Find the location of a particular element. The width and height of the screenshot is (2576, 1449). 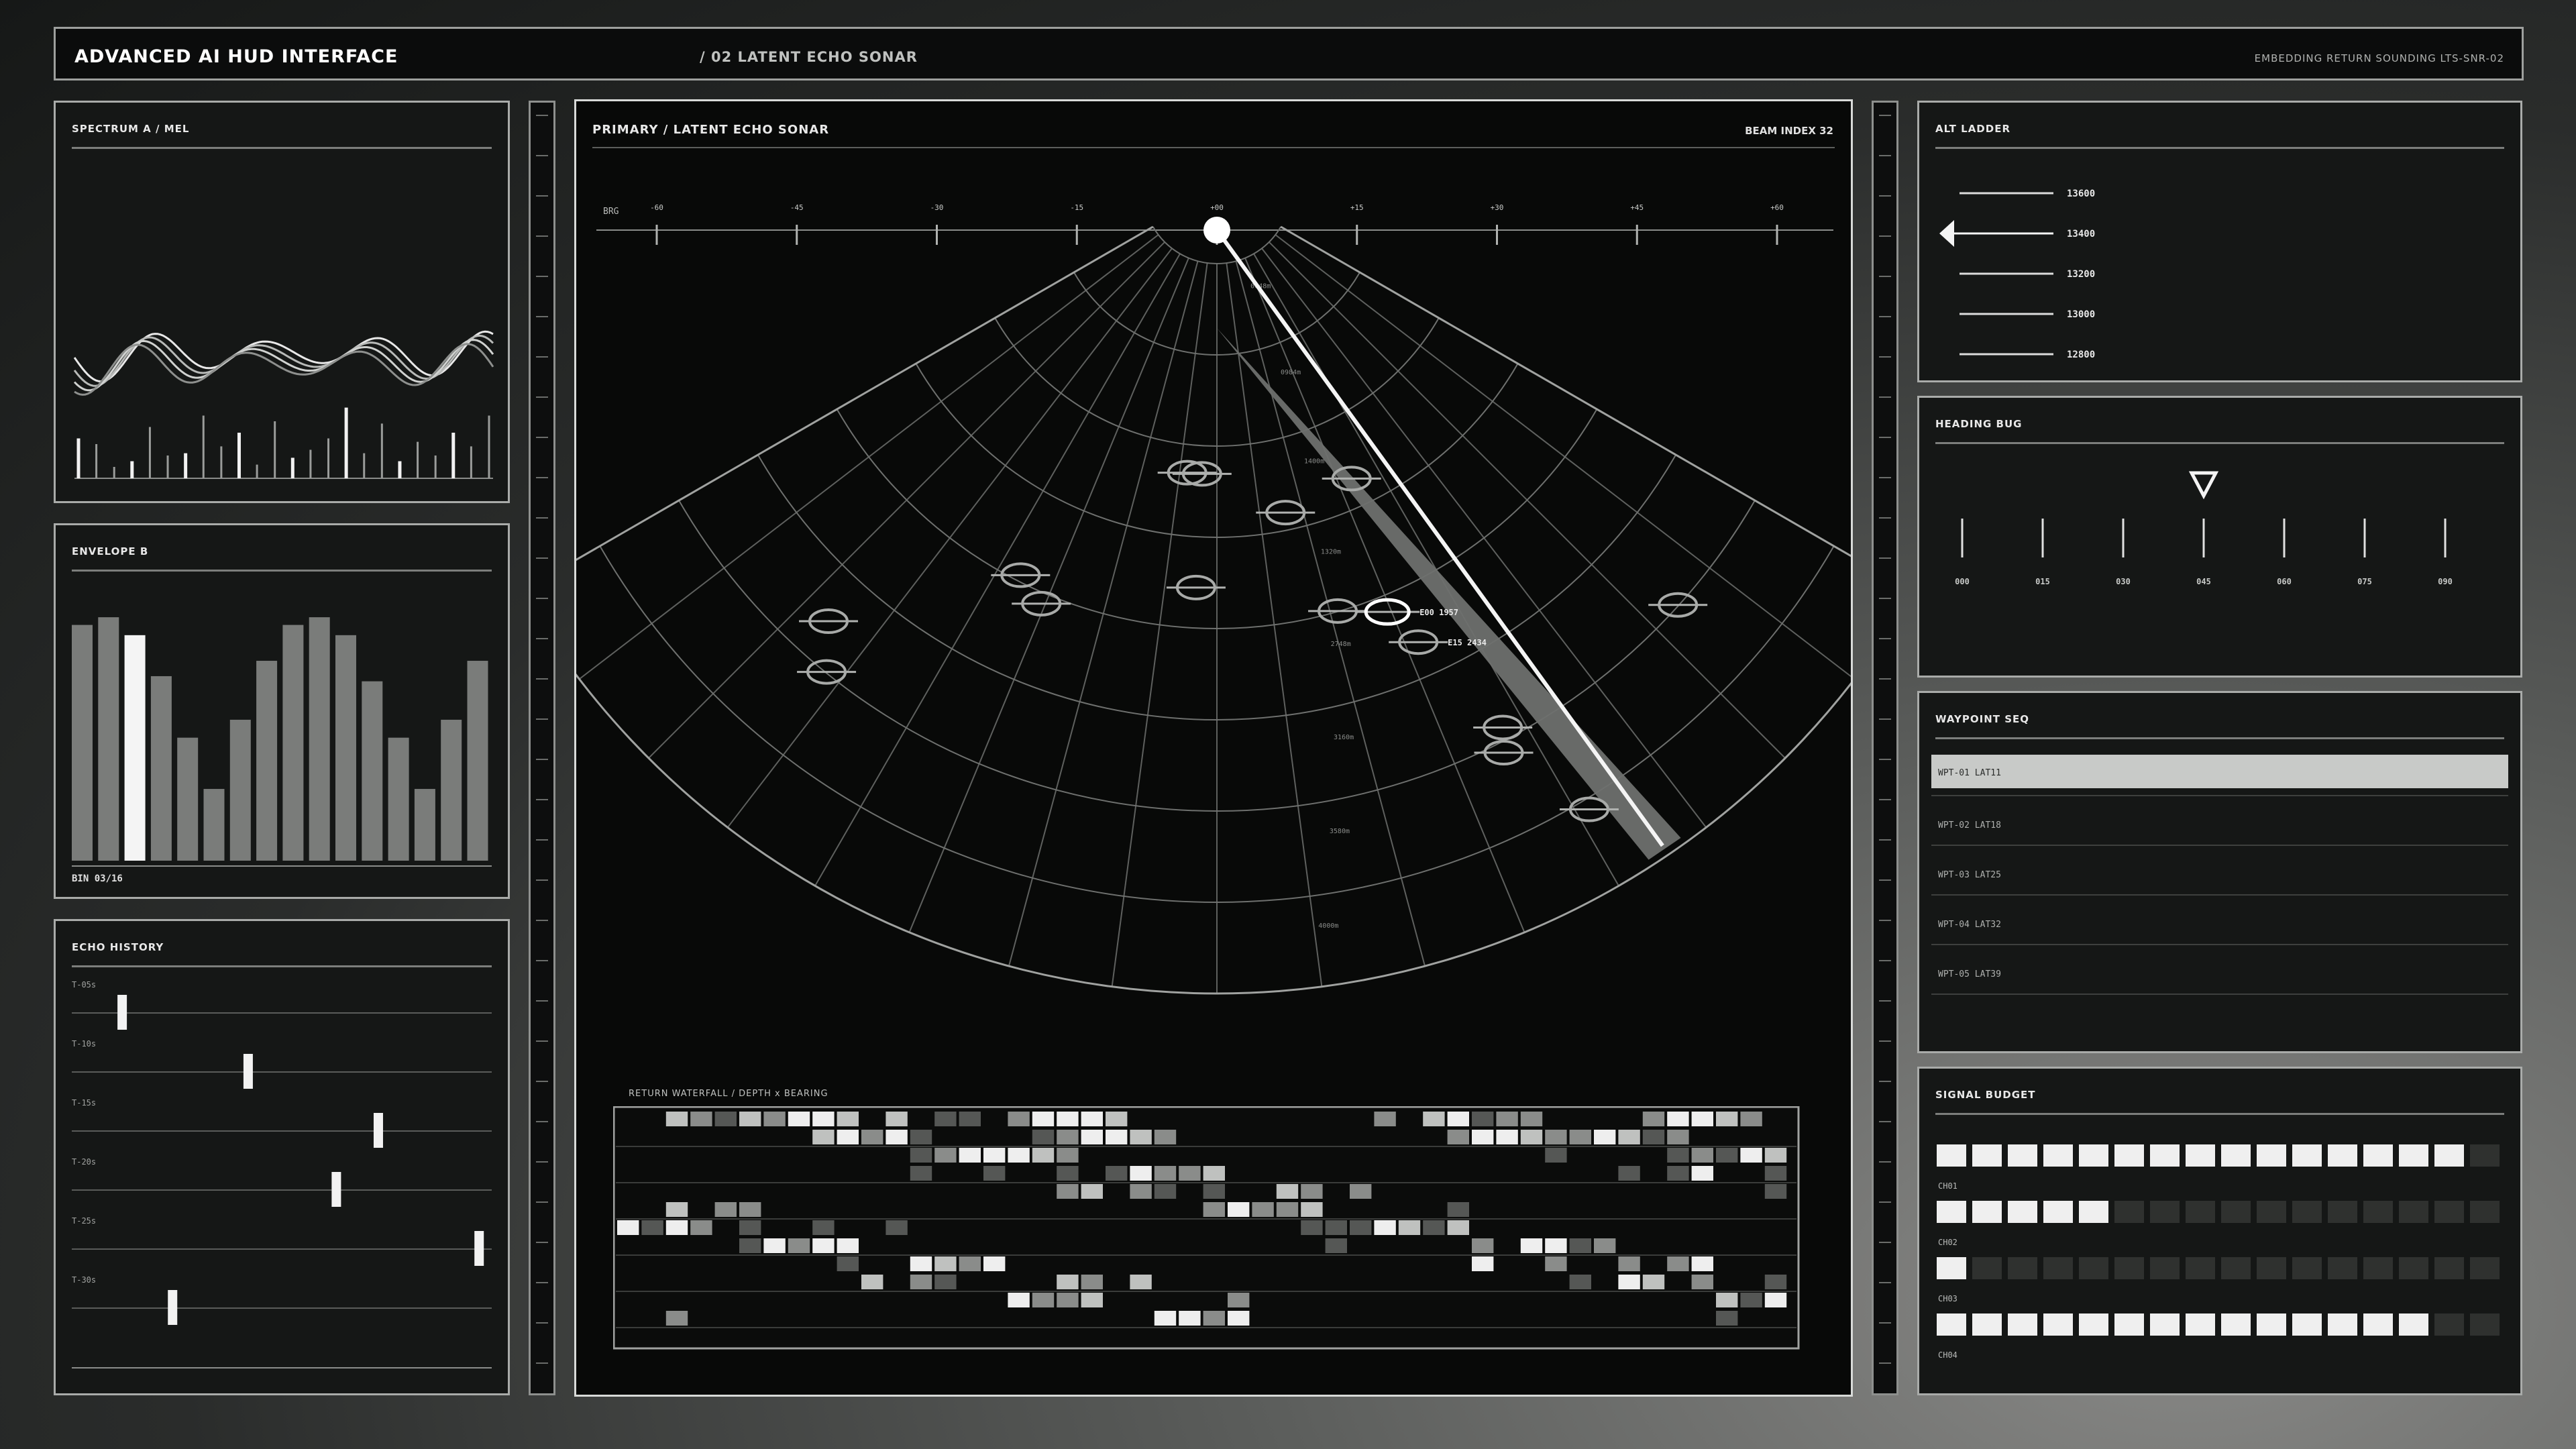

envelope-bin-label: BIN 03/16 is located at coordinates (97, 878).